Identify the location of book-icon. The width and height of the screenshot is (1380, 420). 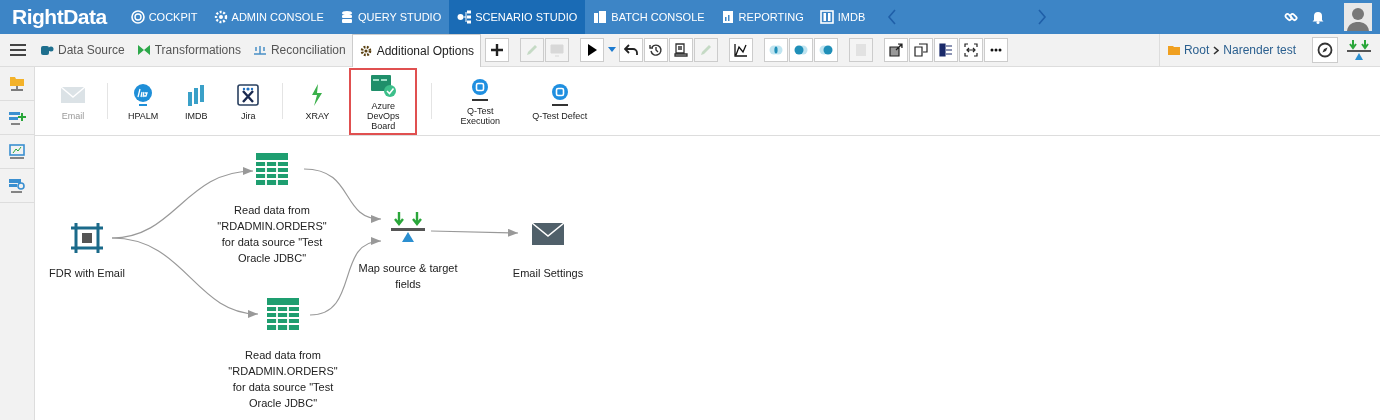
(600, 17).